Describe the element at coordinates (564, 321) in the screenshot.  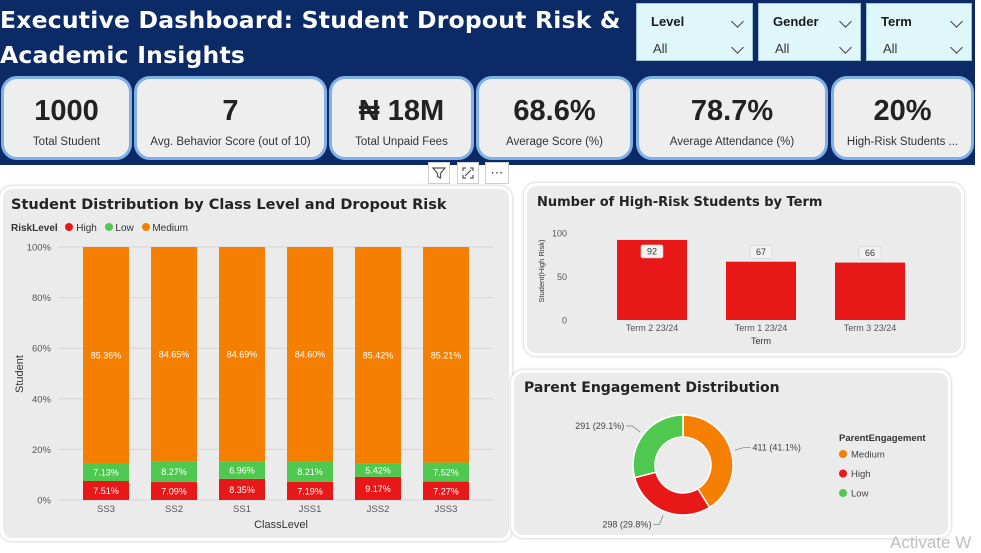
I see `y-tick-label: 0` at that location.